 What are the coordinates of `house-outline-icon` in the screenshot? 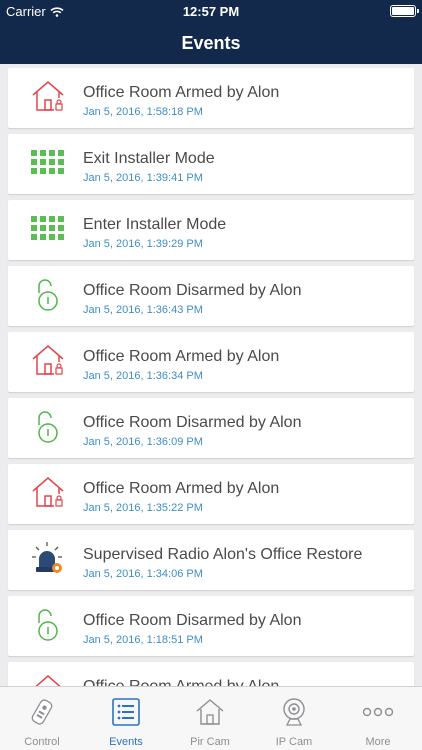 It's located at (210, 712).